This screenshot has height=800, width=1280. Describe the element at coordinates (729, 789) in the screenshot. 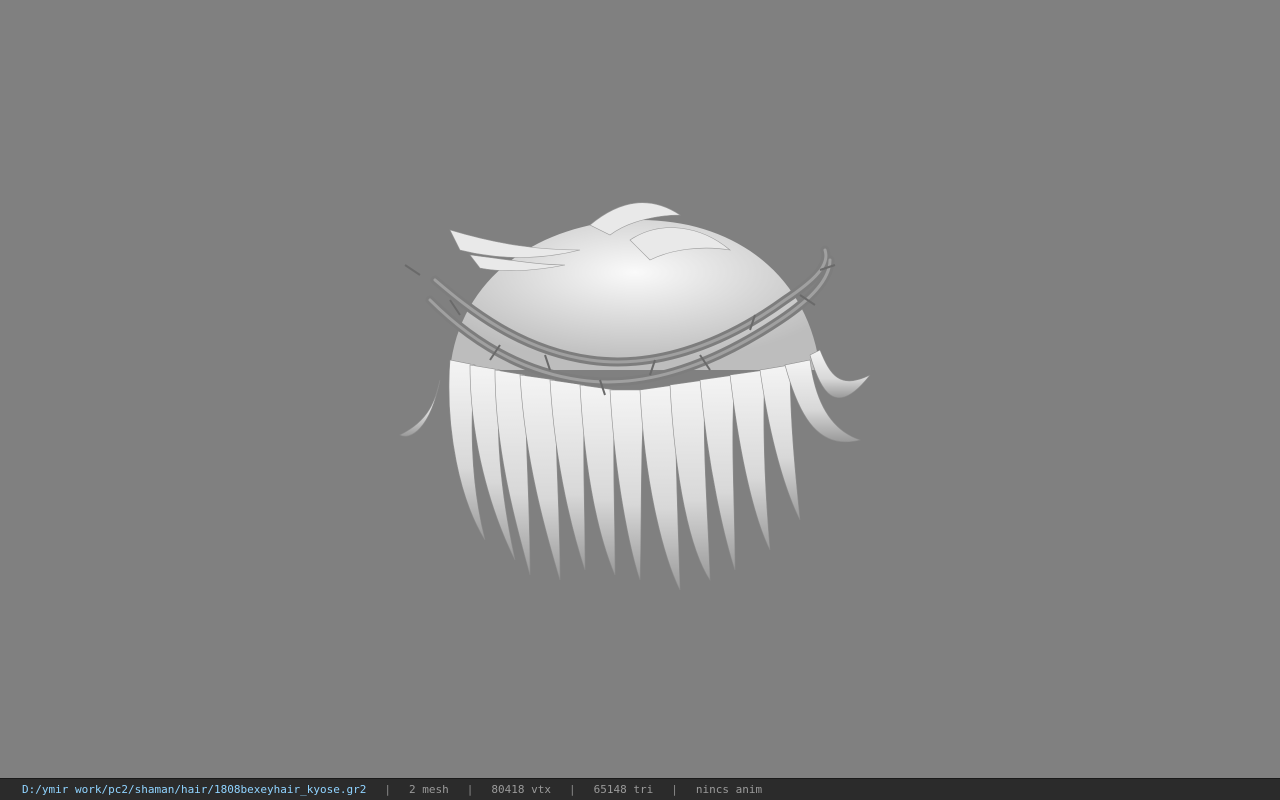

I see `animation-status: nincs anim` at that location.